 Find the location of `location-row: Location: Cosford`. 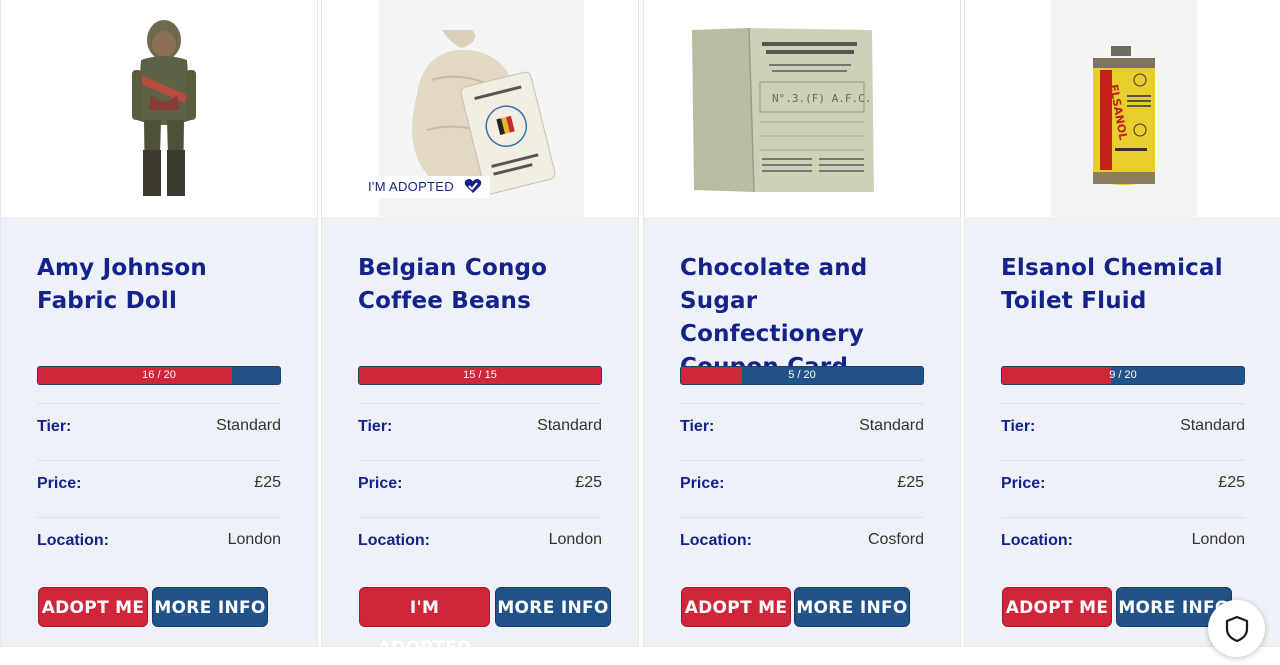

location-row: Location: Cosford is located at coordinates (802, 545).